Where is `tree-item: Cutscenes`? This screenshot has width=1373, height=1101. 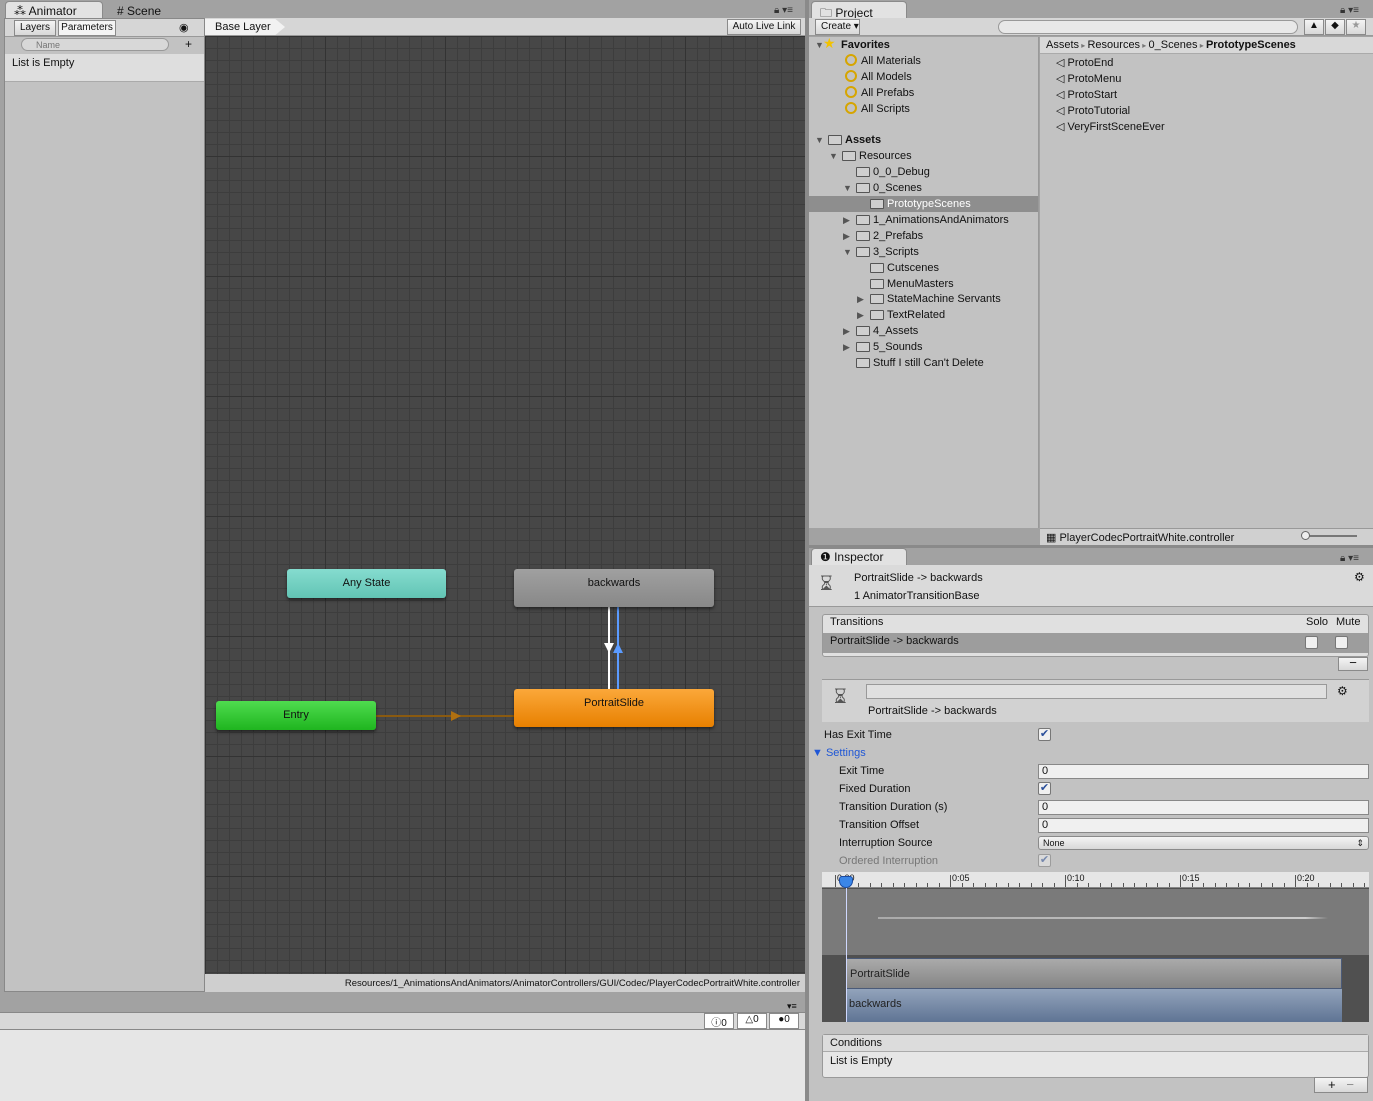
tree-item: Cutscenes is located at coordinates (923, 268).